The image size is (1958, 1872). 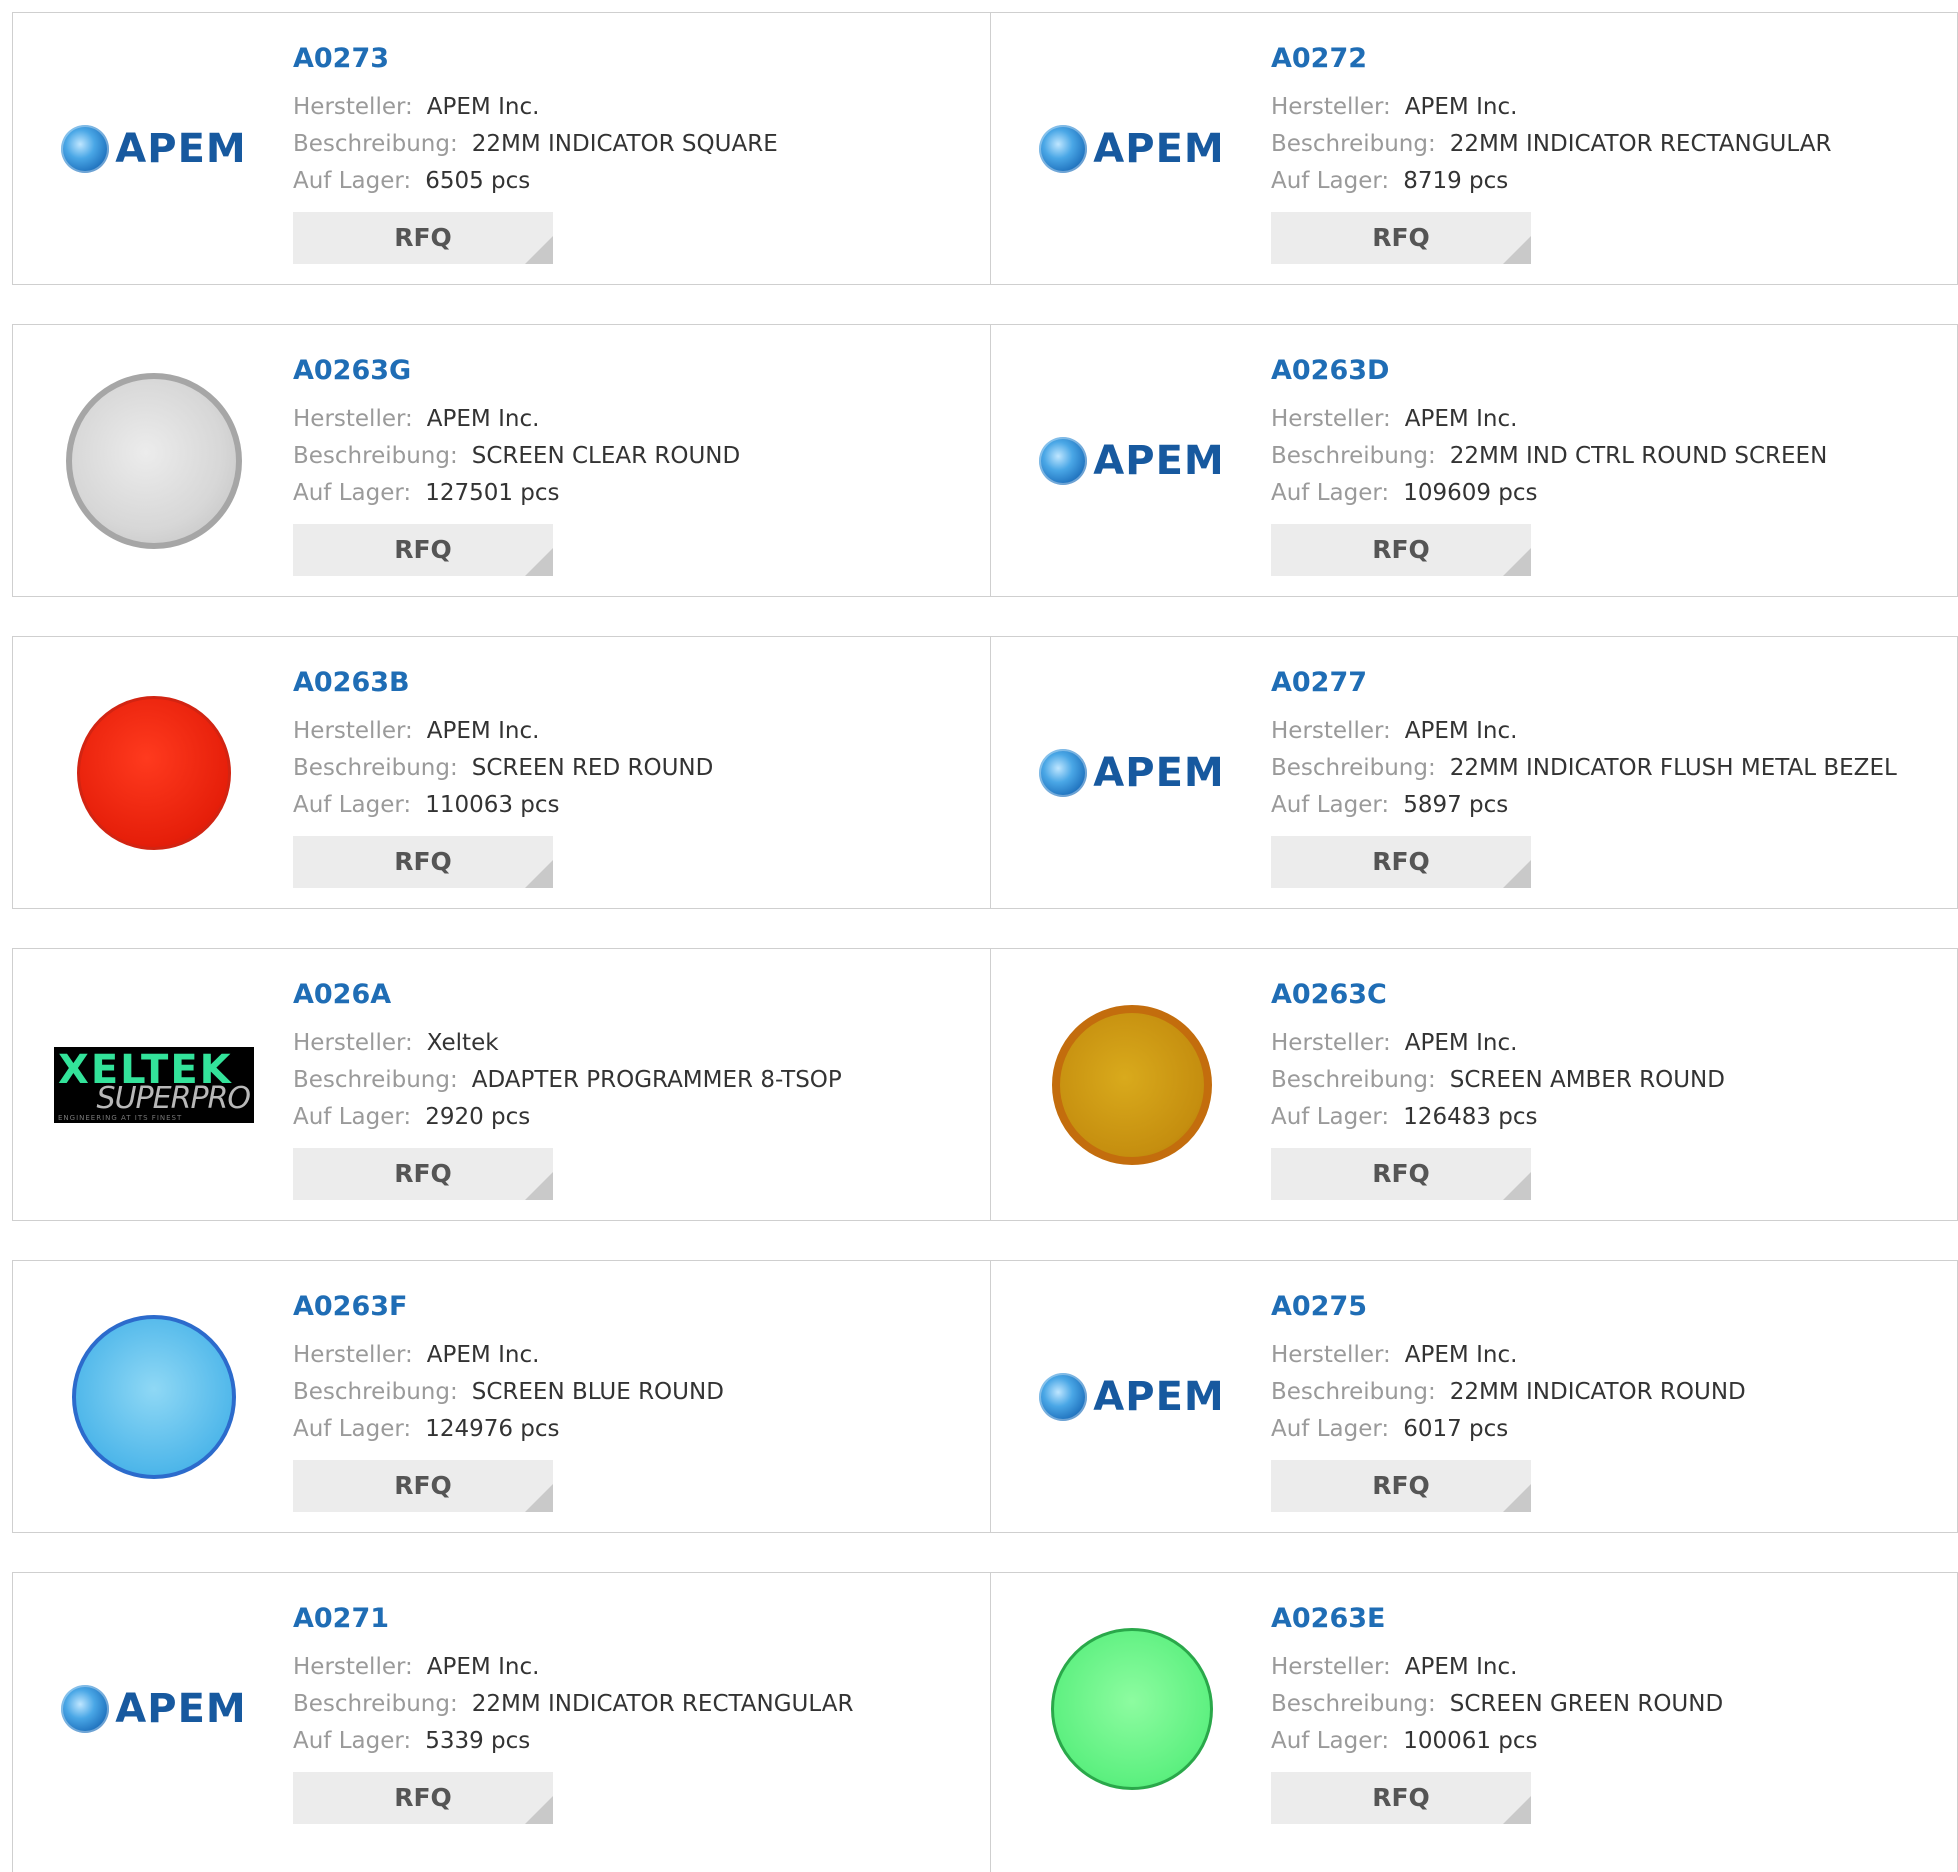 I want to click on green-screen-image, so click(x=1132, y=1709).